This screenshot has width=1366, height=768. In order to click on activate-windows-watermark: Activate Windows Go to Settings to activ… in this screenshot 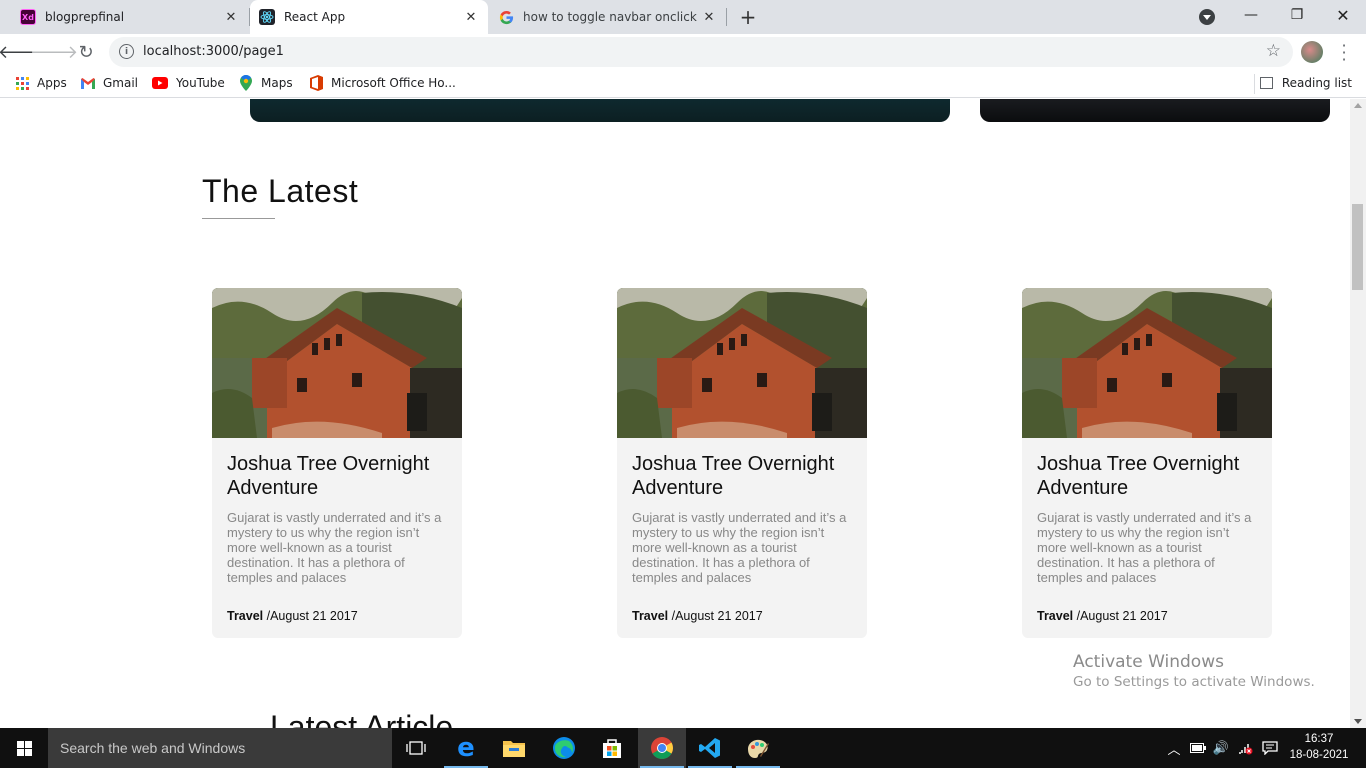, I will do `click(1194, 671)`.